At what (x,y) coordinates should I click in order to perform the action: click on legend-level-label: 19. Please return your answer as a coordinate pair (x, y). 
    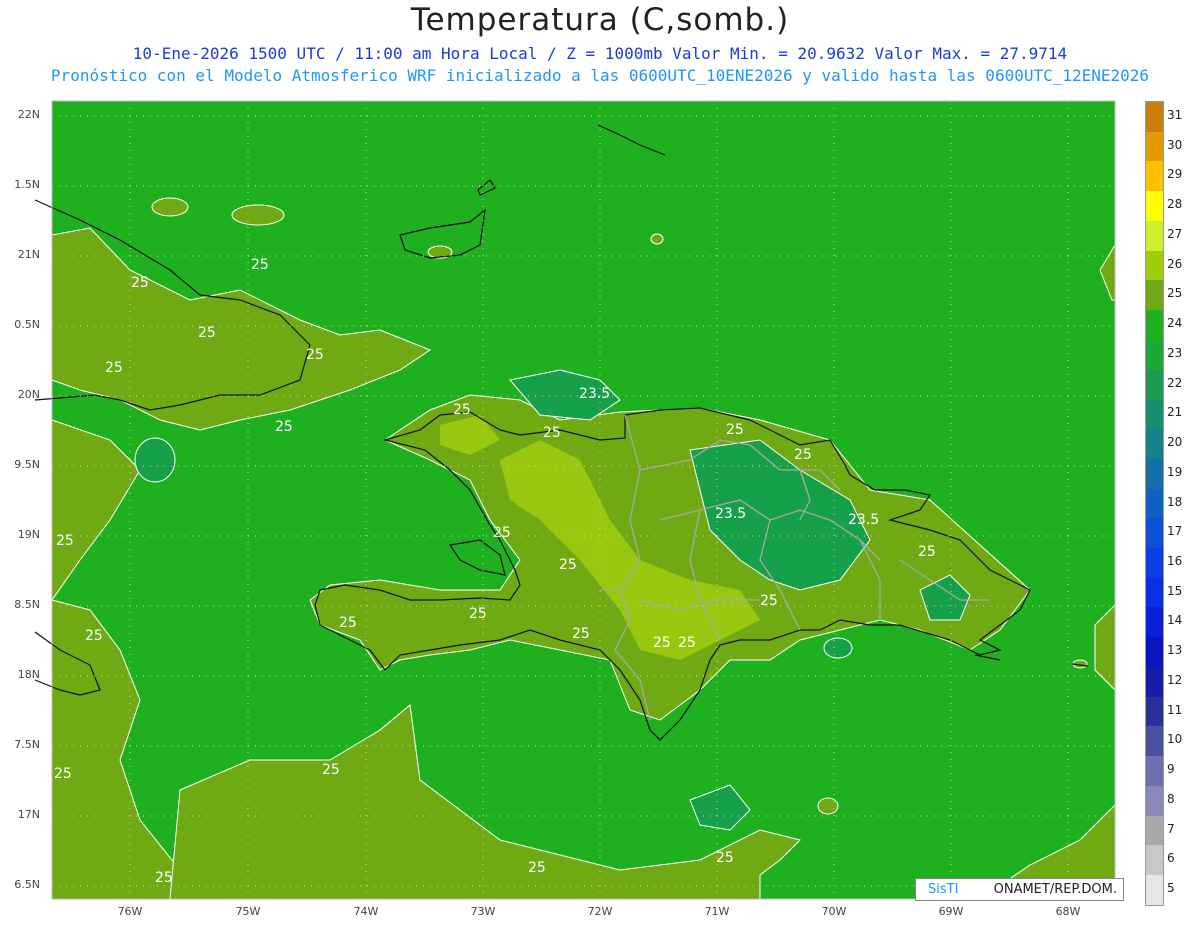
    Looking at the image, I should click on (1175, 471).